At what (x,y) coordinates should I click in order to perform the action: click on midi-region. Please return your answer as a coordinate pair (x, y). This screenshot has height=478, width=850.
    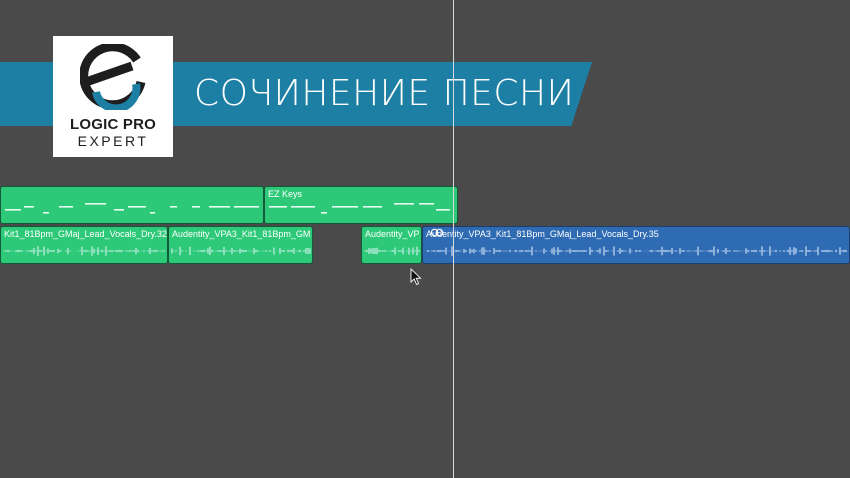
    Looking at the image, I should click on (132, 205).